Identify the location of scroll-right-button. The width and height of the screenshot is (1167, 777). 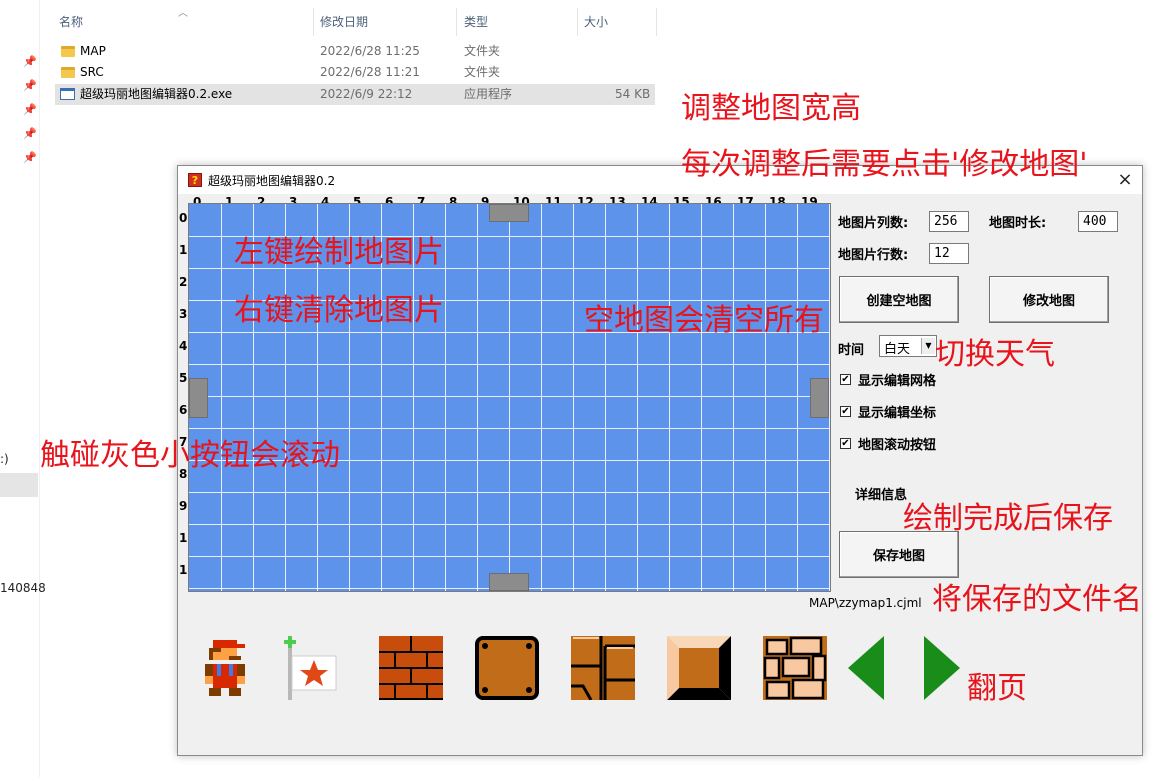
(819, 398).